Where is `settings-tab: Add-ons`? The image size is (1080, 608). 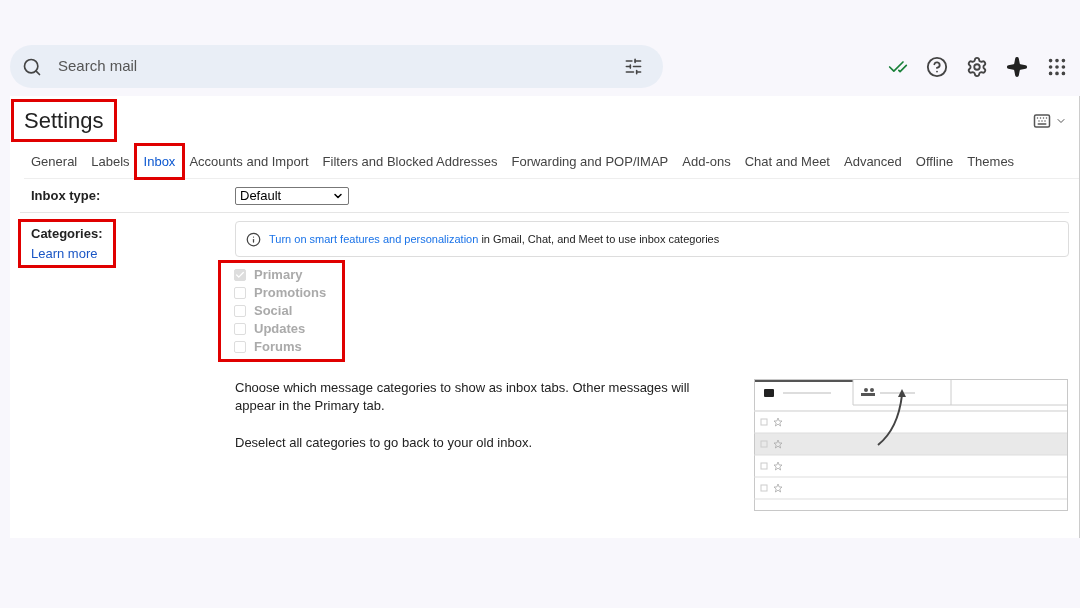
settings-tab: Add-ons is located at coordinates (706, 161).